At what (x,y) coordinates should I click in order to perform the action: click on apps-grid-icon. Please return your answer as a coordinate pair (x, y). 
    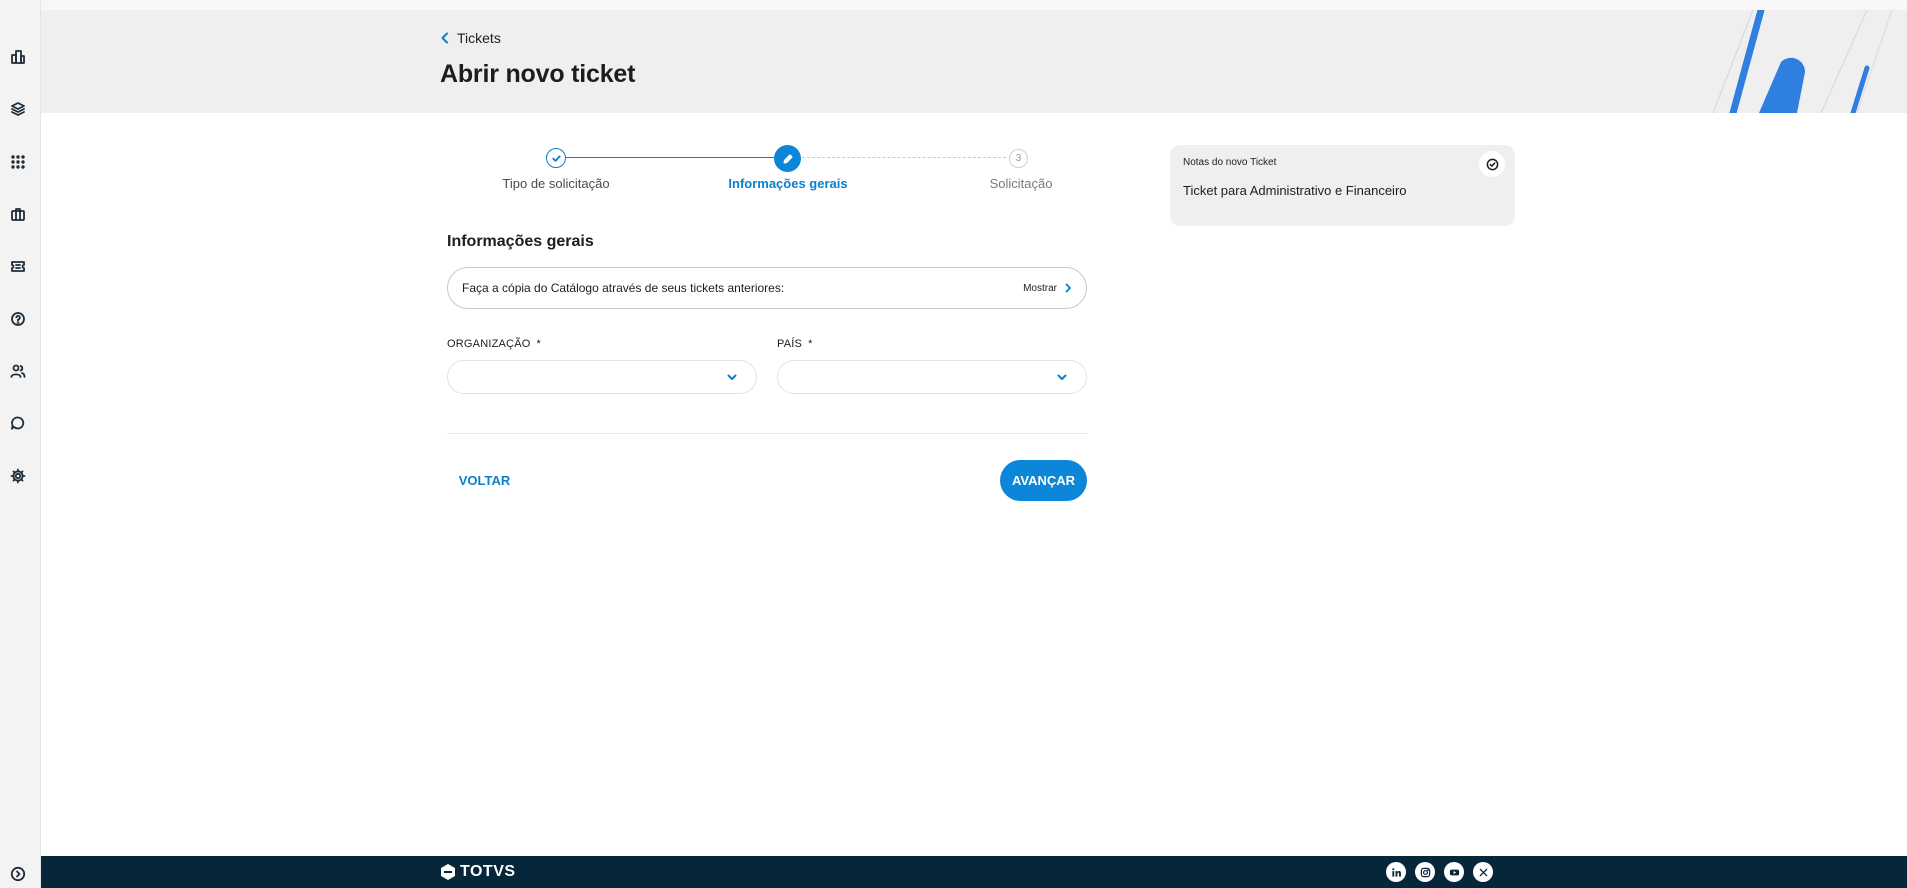
    Looking at the image, I should click on (18, 162).